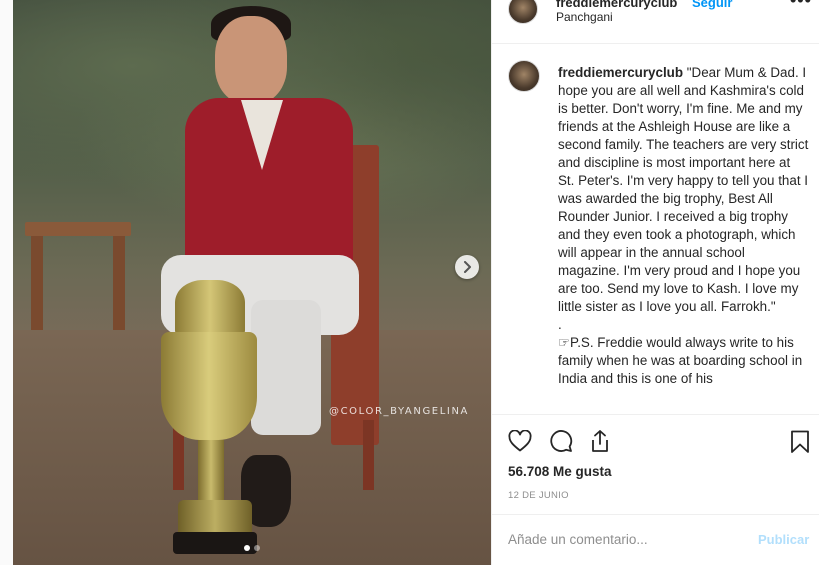 The width and height of the screenshot is (819, 565). What do you see at coordinates (561, 441) in the screenshot?
I see `comment-icon` at bounding box center [561, 441].